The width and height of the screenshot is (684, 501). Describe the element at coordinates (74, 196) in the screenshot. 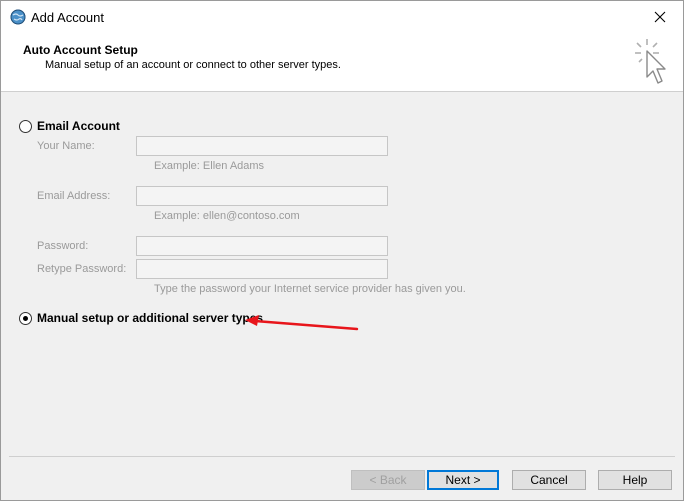

I see `email-address-label: Email Address:` at that location.